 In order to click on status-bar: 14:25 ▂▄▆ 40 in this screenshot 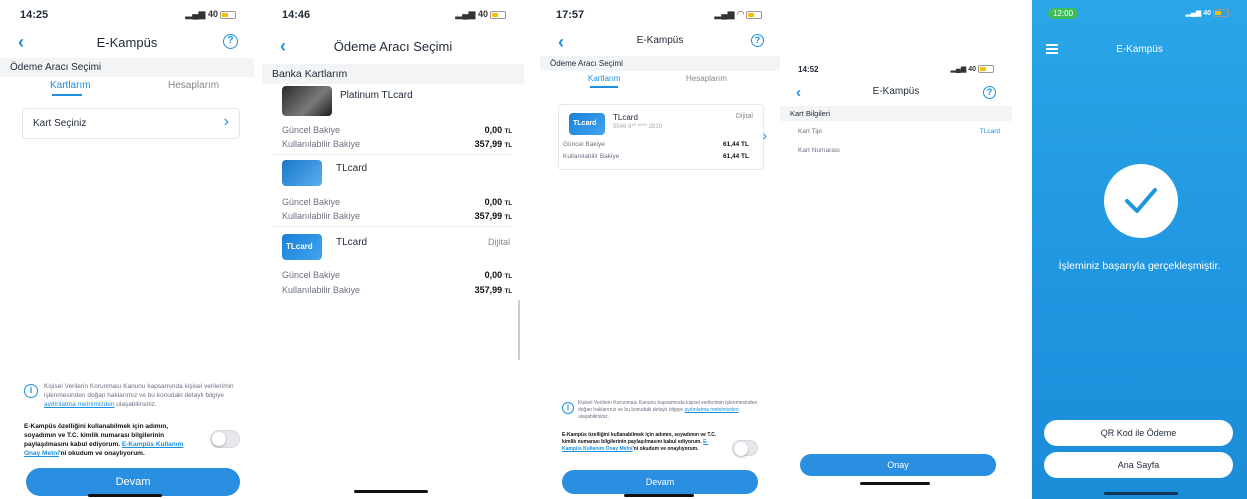, I will do `click(127, 14)`.